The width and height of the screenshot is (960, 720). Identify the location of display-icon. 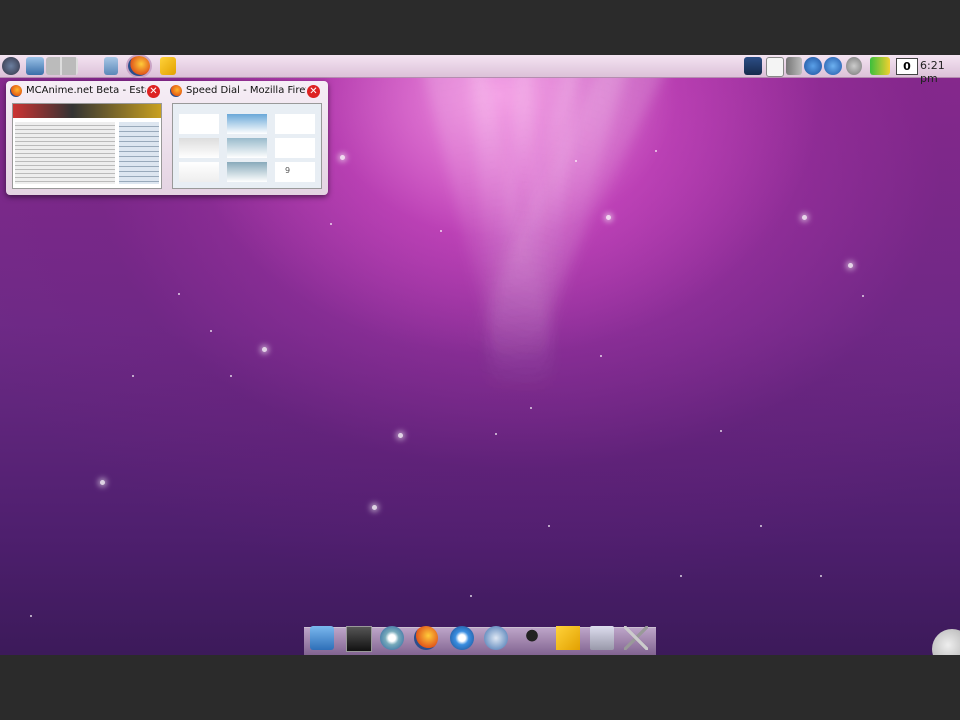
(753, 66).